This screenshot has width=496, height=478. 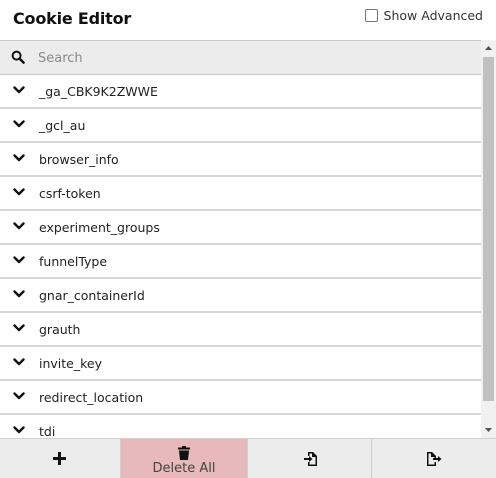 I want to click on file-export-icon, so click(x=434, y=459).